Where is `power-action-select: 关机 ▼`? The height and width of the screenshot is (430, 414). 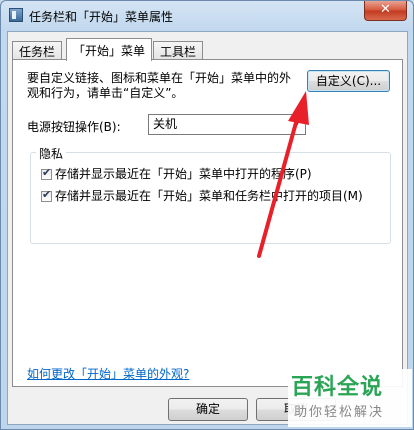
power-action-select: 关机 ▼ is located at coordinates (227, 124).